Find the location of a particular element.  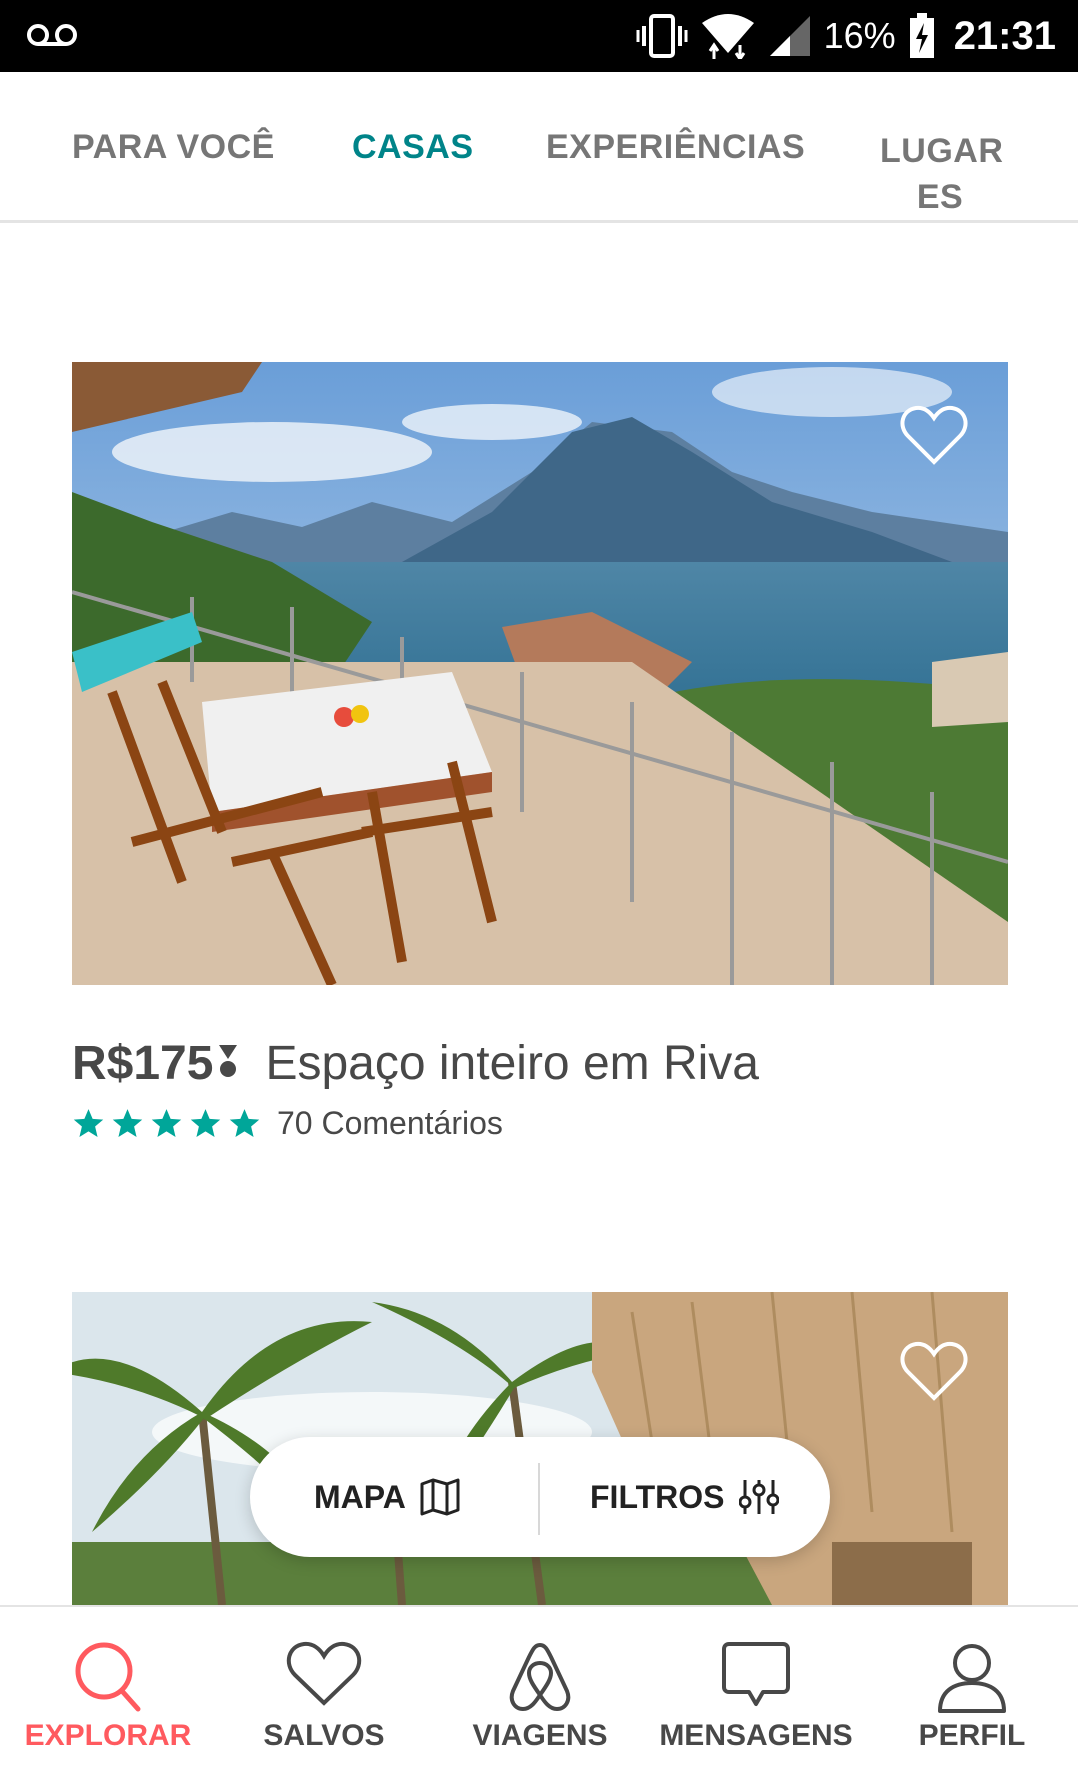

nav-explorar: EXPLORAR is located at coordinates (108, 1693).